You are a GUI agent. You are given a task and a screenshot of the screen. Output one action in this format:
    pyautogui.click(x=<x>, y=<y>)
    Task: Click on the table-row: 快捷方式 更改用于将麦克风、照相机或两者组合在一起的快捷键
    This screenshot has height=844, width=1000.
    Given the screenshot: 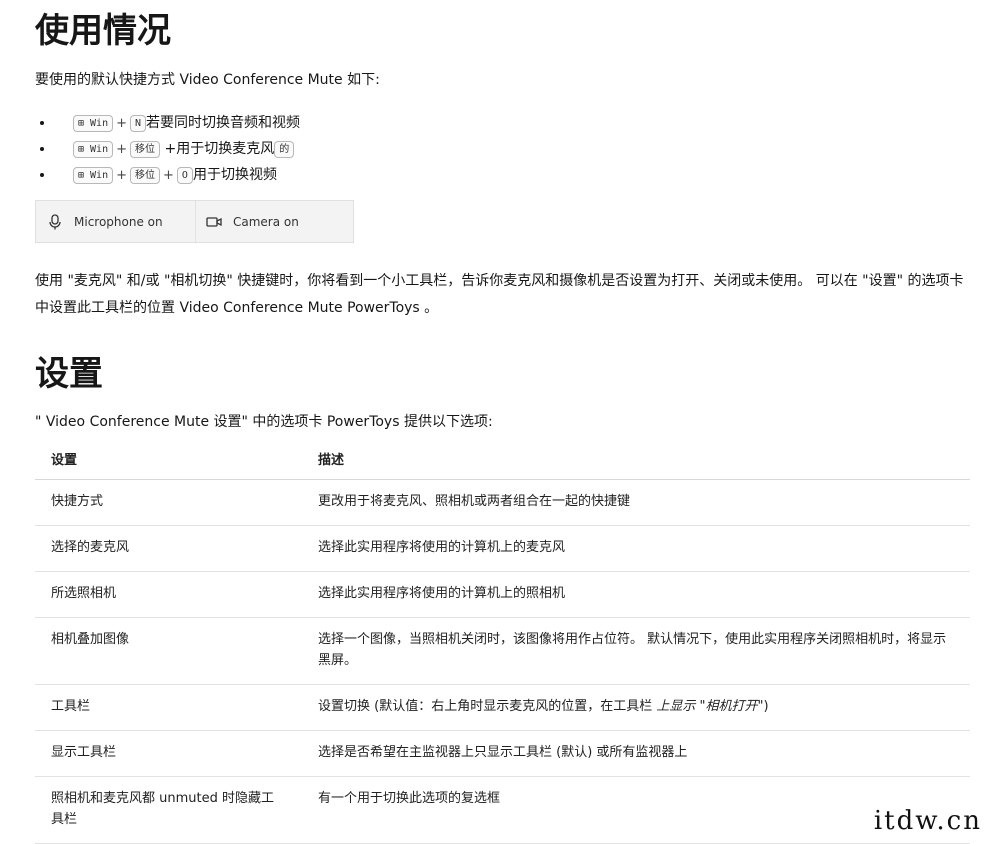 What is the action you would take?
    pyautogui.click(x=502, y=502)
    